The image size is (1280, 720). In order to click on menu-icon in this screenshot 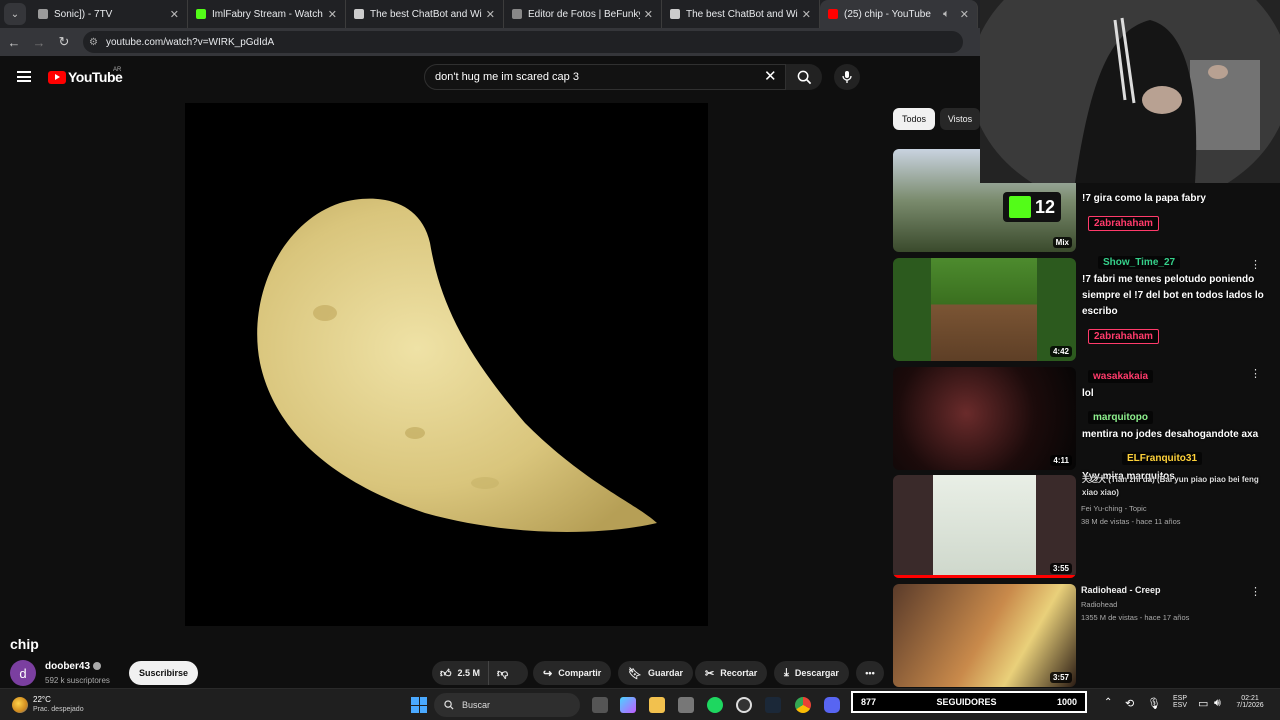, I will do `click(24, 76)`.